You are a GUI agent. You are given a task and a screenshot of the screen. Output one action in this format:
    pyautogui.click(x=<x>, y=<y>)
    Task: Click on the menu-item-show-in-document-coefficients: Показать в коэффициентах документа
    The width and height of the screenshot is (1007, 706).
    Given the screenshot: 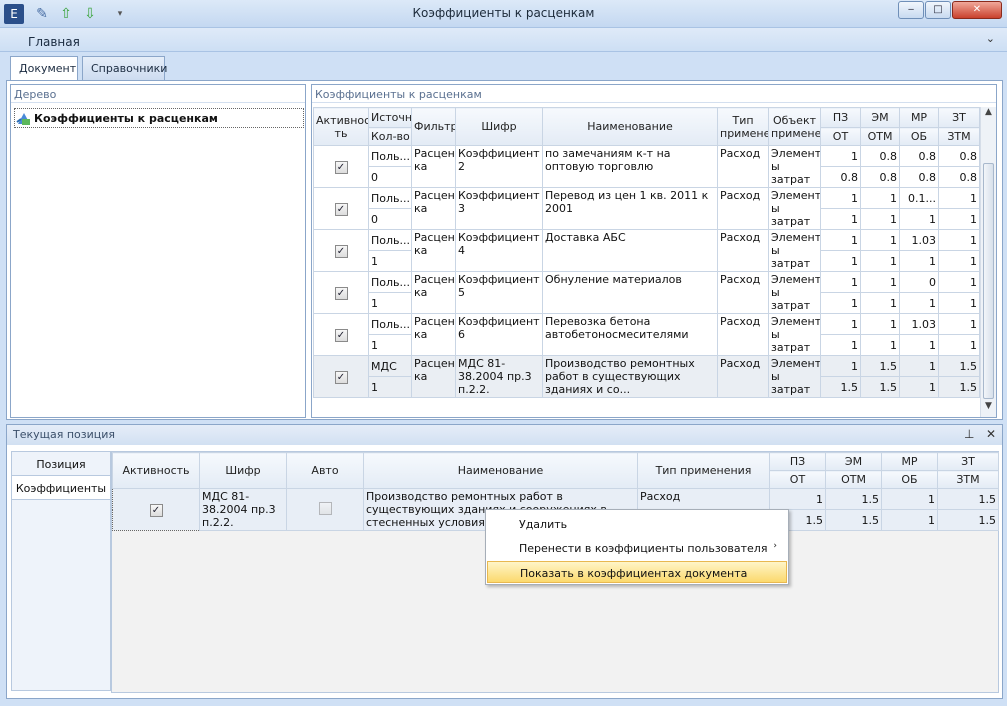 What is the action you would take?
    pyautogui.click(x=637, y=572)
    